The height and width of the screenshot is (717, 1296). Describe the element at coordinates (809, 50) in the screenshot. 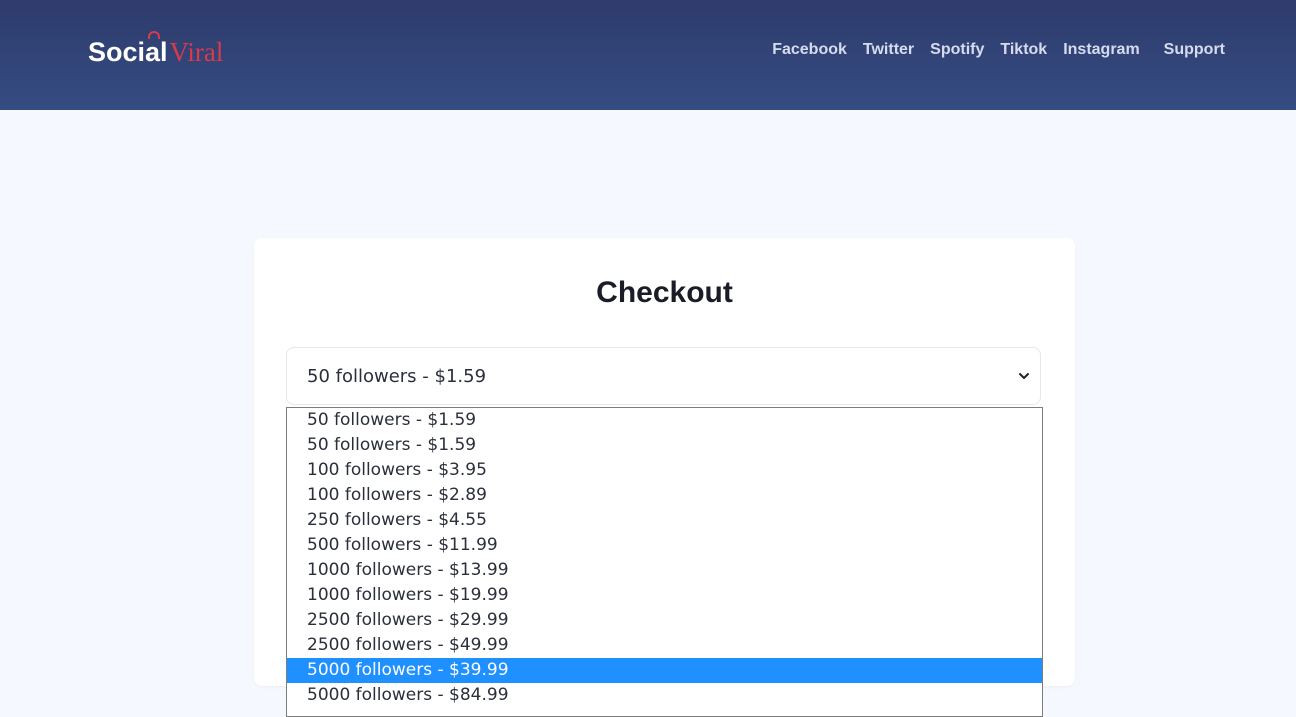

I see `nav-link-facebook: Facebook` at that location.